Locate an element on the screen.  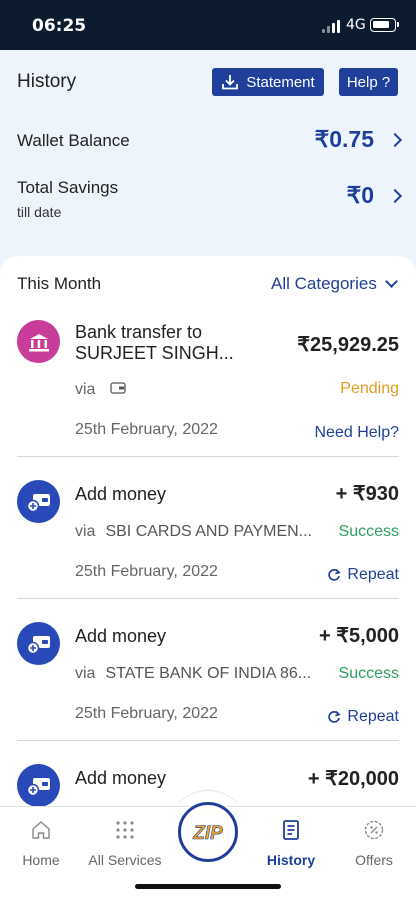
wallet-icon is located at coordinates (118, 388).